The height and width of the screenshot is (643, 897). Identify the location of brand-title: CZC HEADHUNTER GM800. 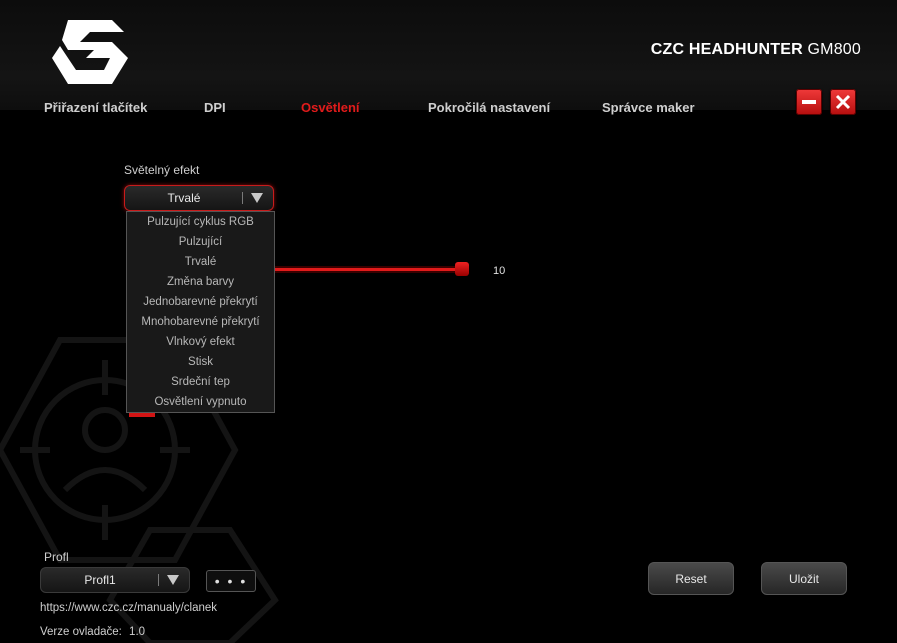
(756, 50).